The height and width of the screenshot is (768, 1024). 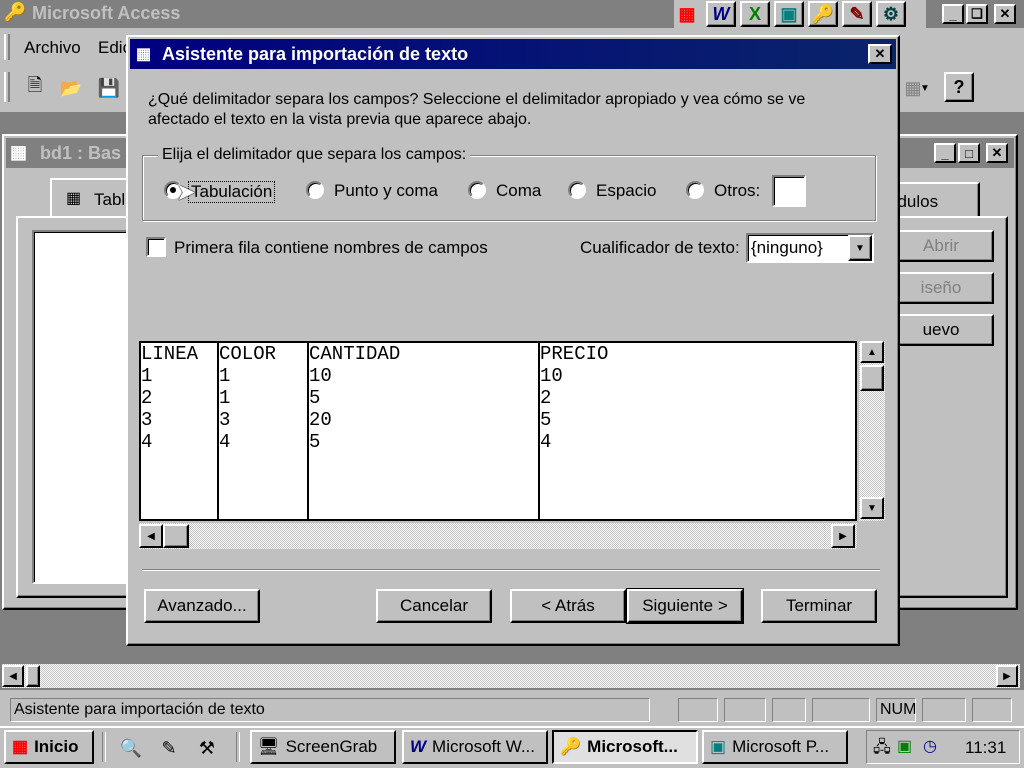 What do you see at coordinates (872, 352) in the screenshot?
I see `scroll-up-button: ▲` at bounding box center [872, 352].